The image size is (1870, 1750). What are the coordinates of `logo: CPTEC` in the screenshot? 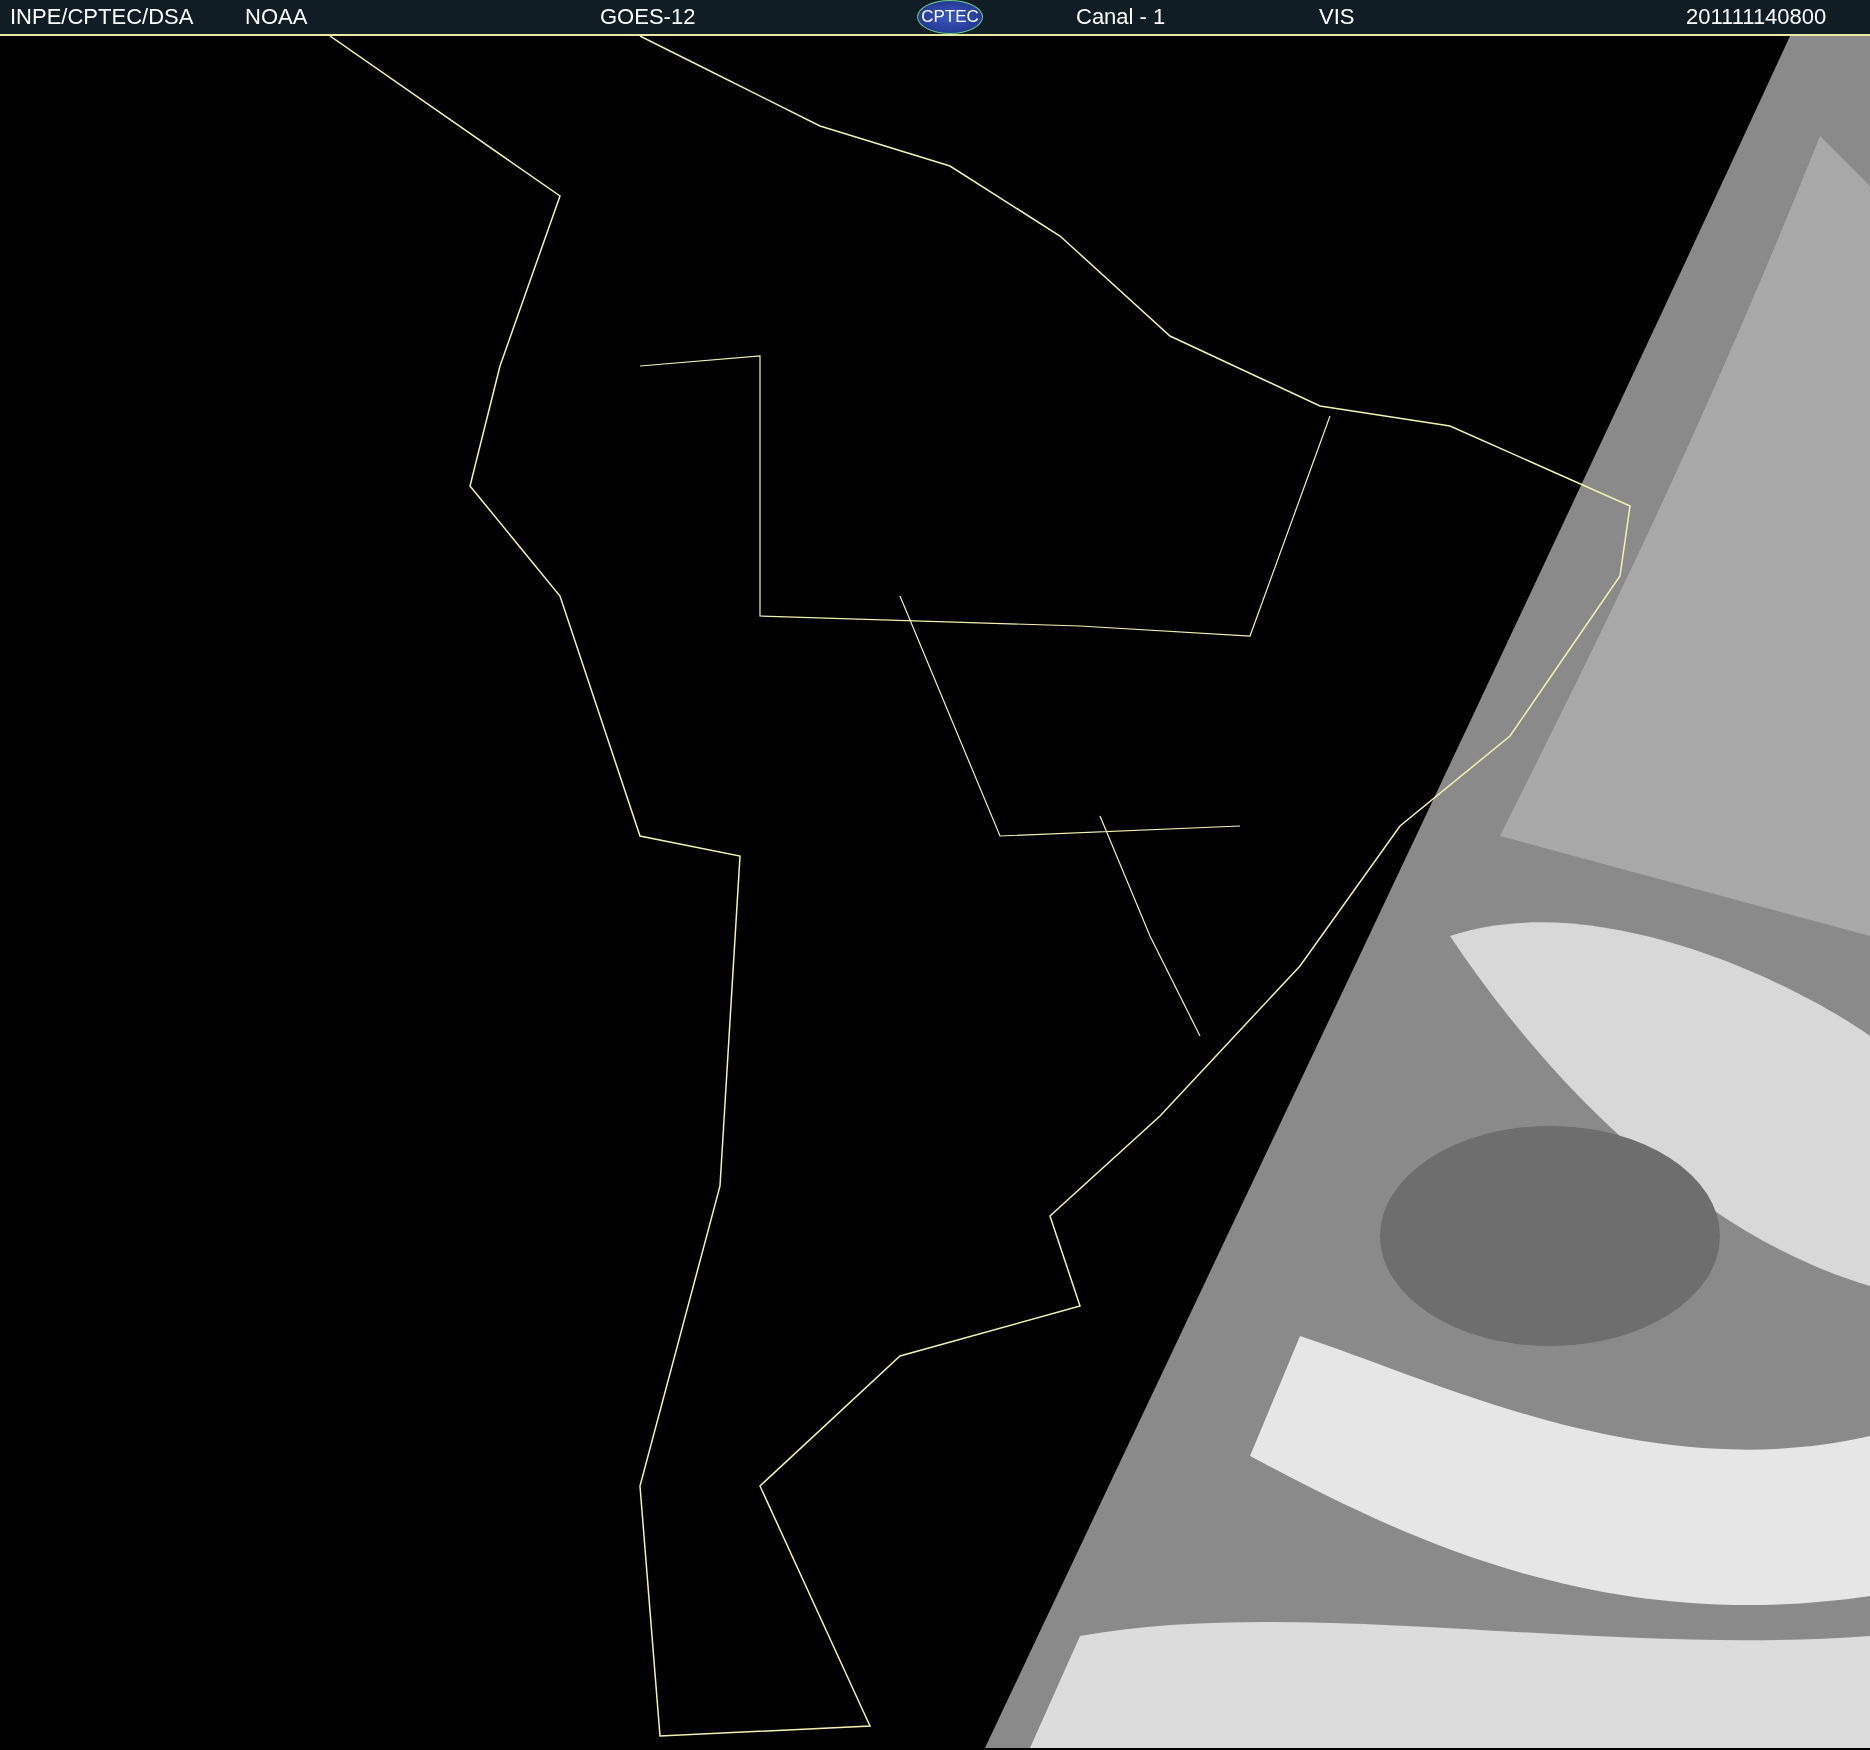 It's located at (950, 17).